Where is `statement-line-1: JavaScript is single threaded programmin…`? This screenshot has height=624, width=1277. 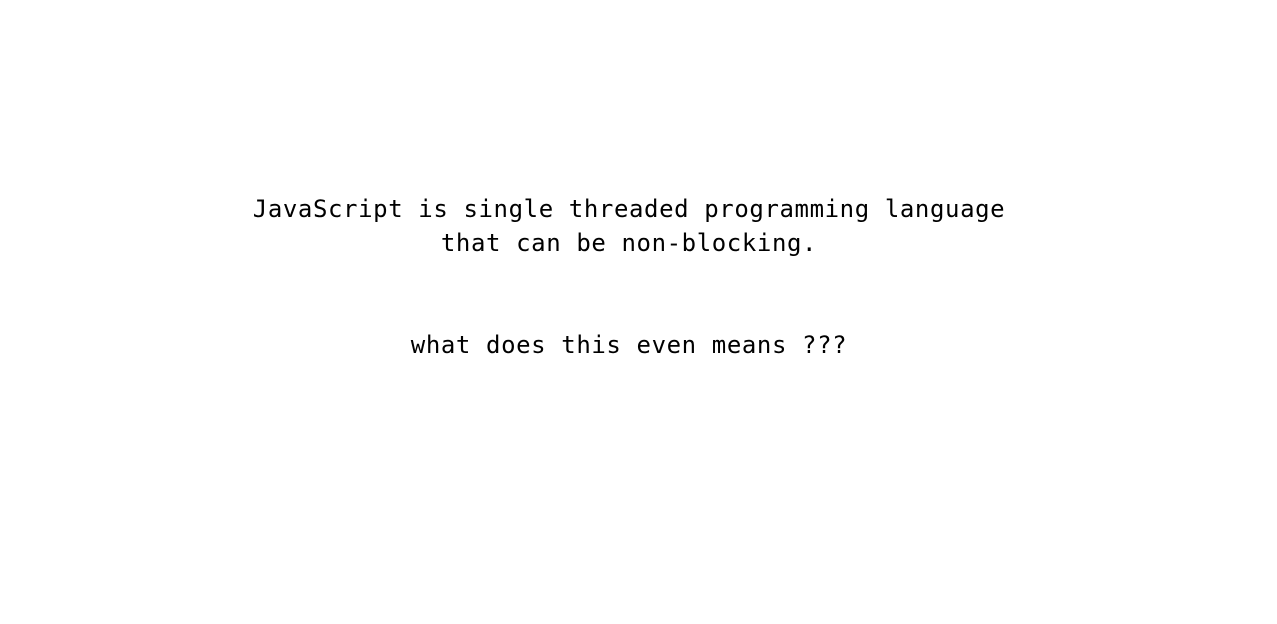 statement-line-1: JavaScript is single threaded programmin… is located at coordinates (629, 209).